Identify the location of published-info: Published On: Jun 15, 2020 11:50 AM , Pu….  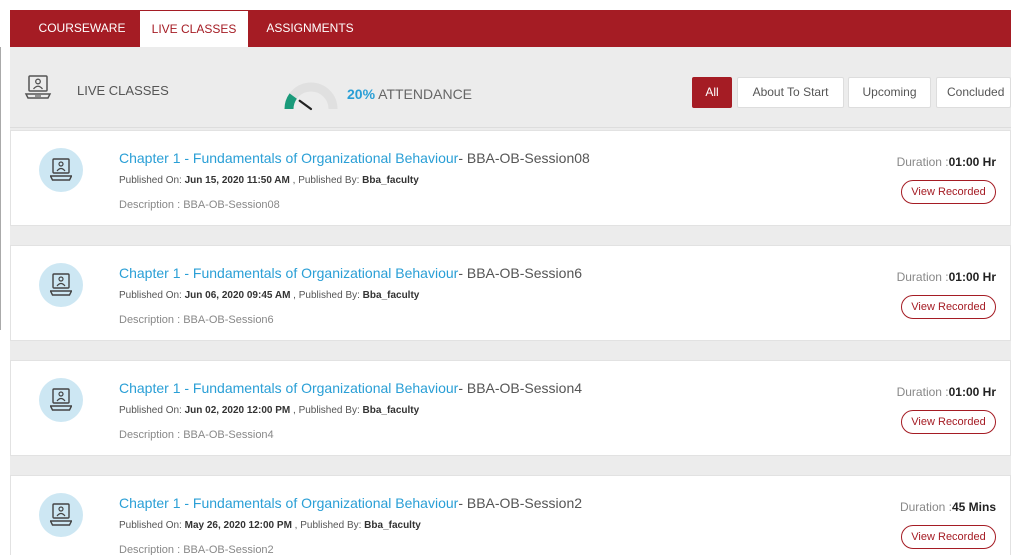
(269, 180).